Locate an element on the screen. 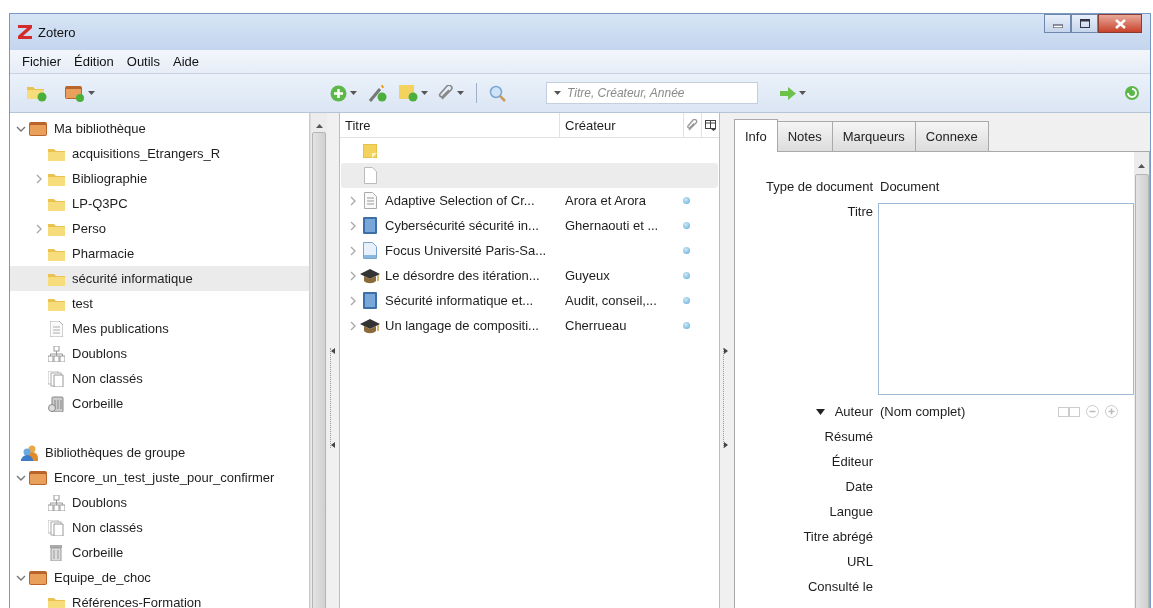 This screenshot has width=1153, height=608. people-icon is located at coordinates (29, 452).